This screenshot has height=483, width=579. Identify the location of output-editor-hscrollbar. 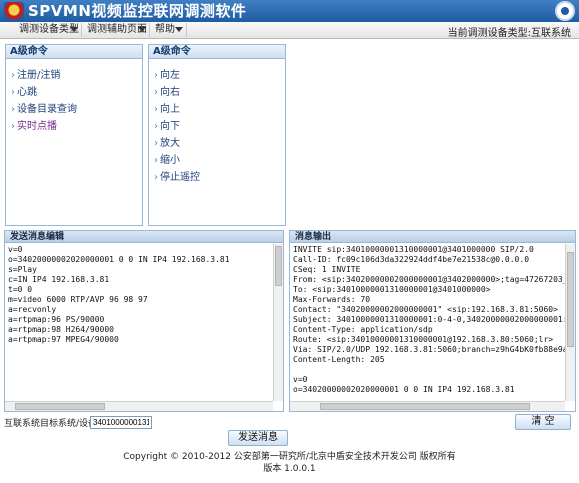
(427, 406).